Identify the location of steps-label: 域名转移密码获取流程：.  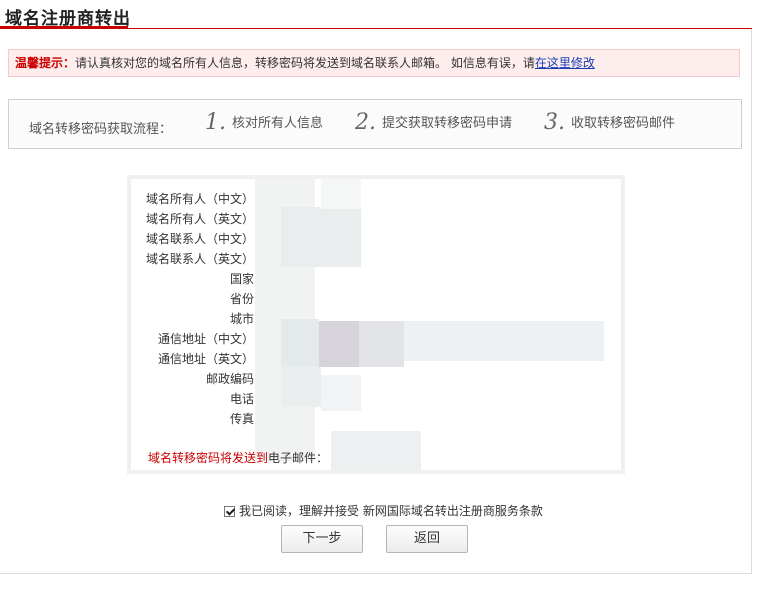
(101, 129).